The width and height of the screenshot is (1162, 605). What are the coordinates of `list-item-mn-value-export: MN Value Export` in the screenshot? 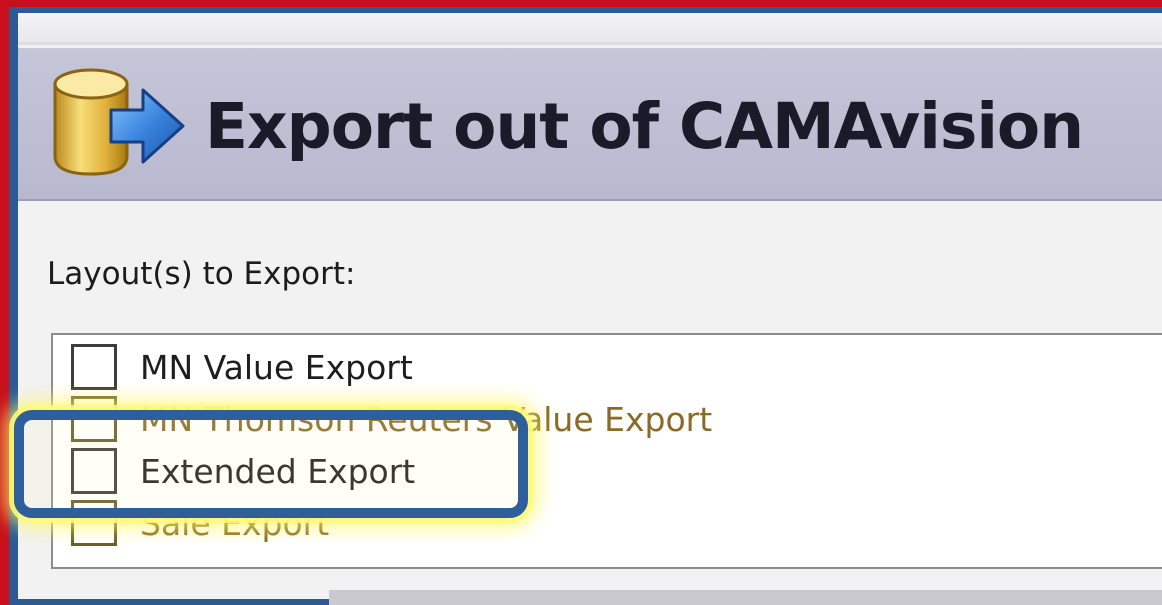 It's located at (242, 367).